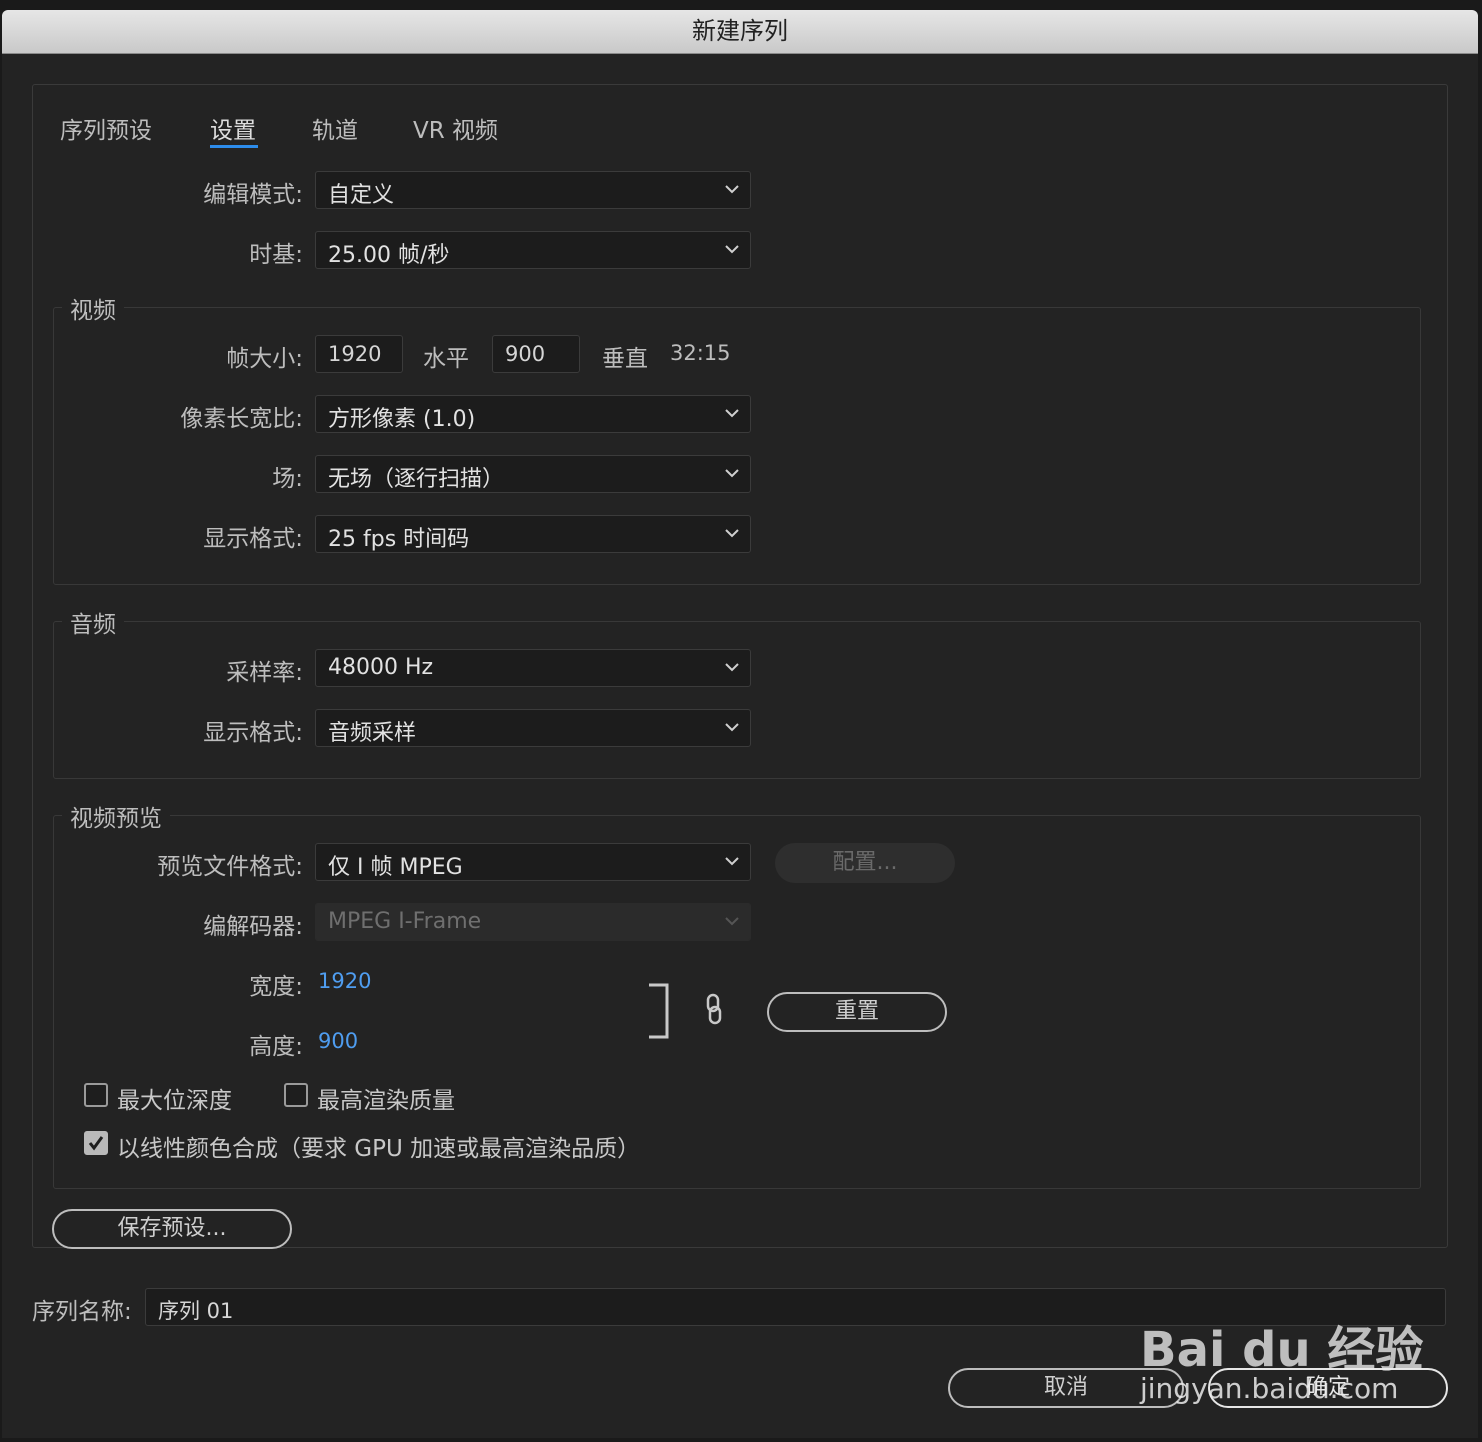  I want to click on max-render-quality-checkbox, so click(296, 1095).